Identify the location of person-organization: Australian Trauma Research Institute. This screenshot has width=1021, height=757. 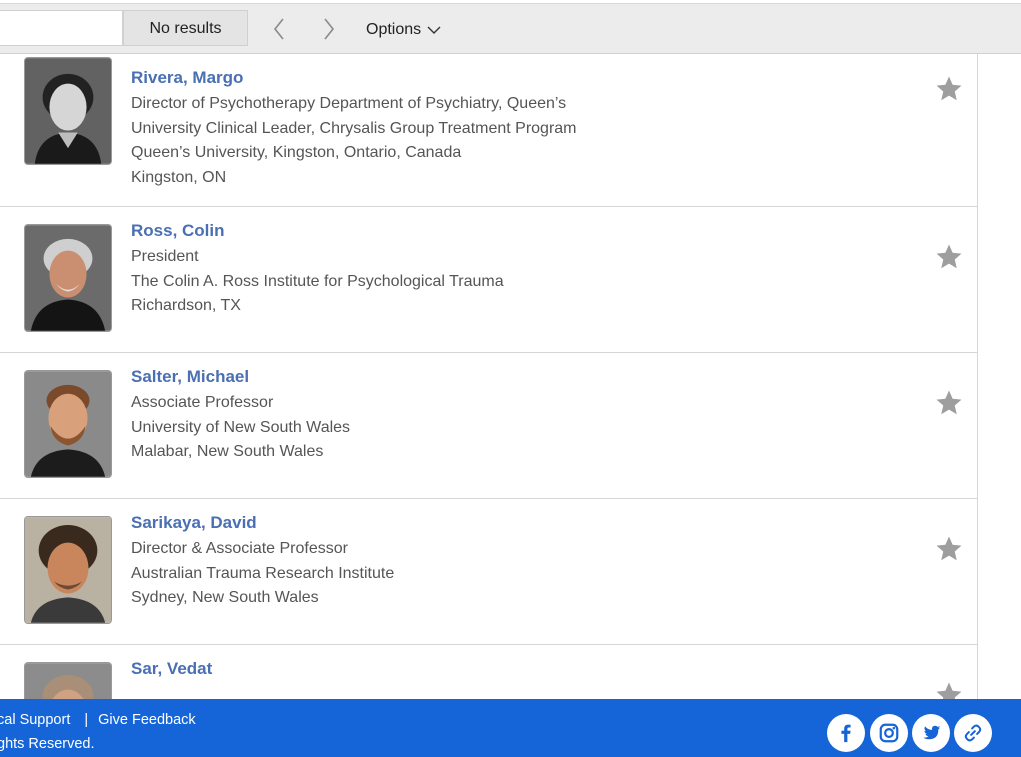
(263, 573).